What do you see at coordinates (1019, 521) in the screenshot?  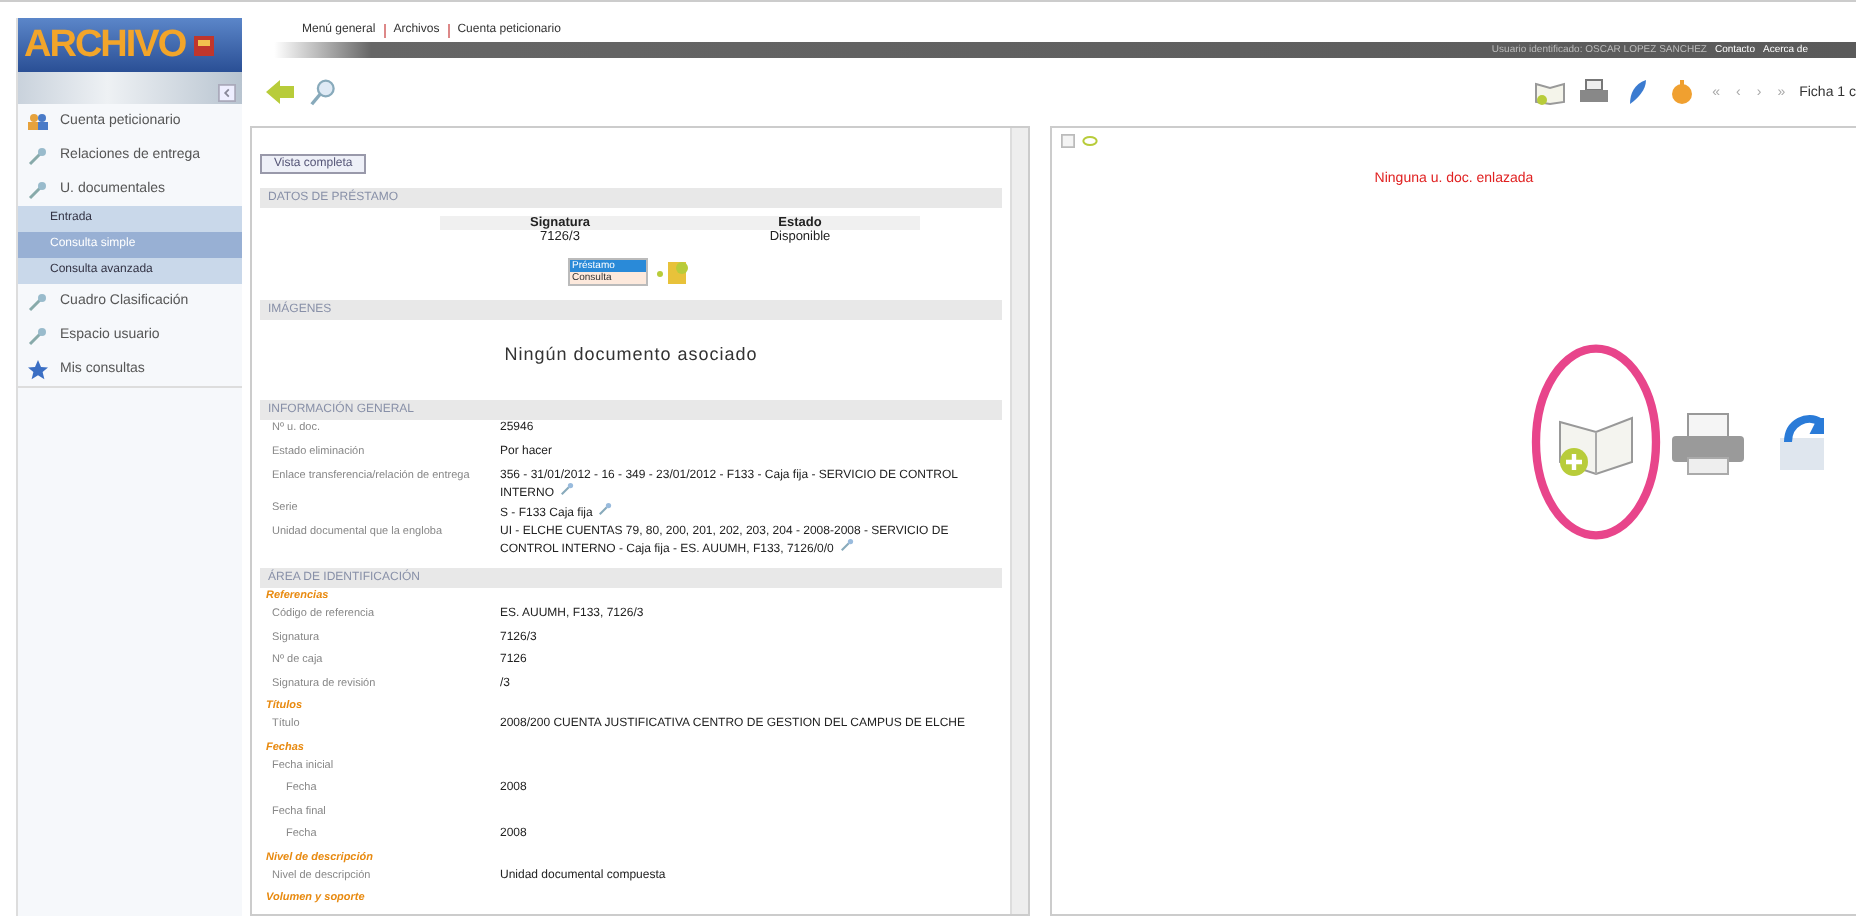 I see `scrollbar` at bounding box center [1019, 521].